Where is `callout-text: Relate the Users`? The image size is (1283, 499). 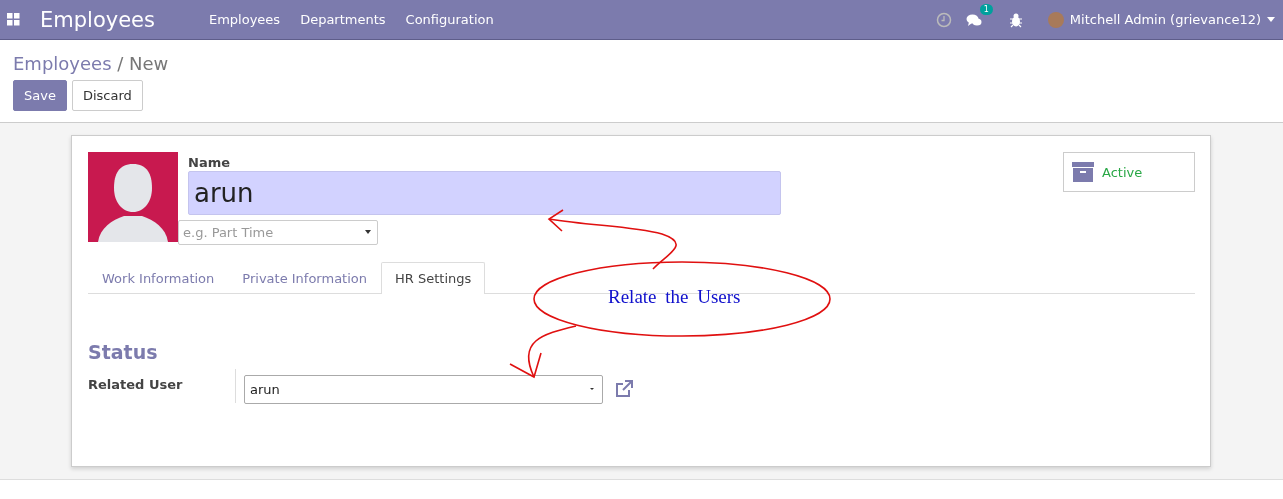
callout-text: Relate the Users is located at coordinates (674, 297).